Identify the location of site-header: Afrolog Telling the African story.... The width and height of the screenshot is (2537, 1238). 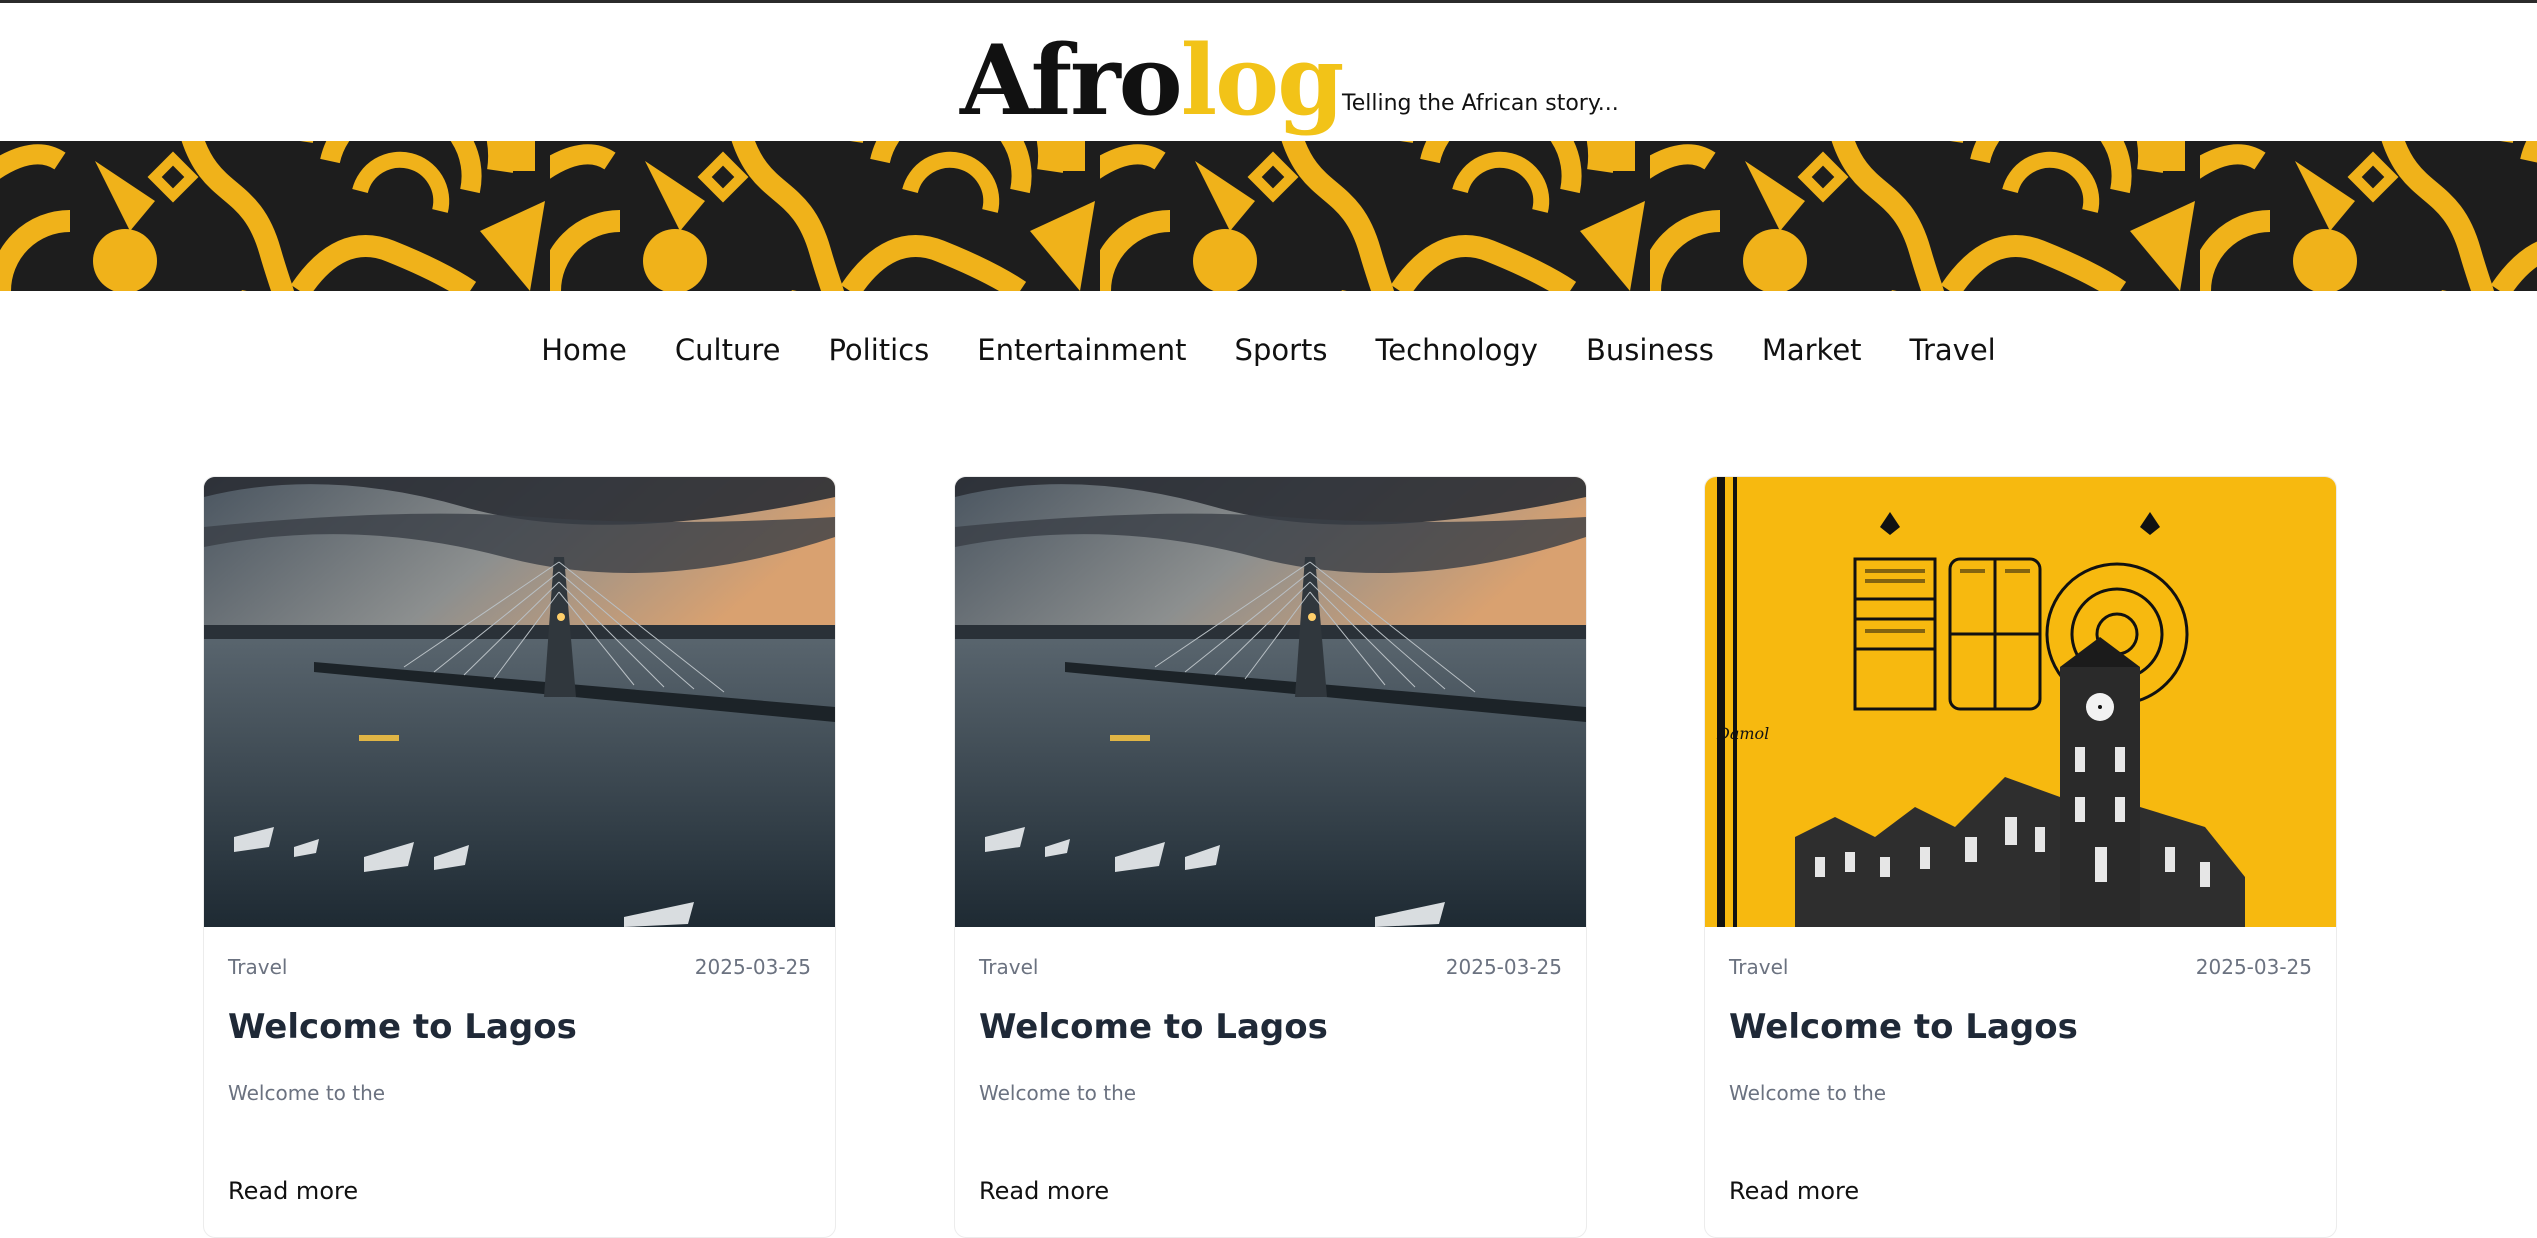
(1268, 72).